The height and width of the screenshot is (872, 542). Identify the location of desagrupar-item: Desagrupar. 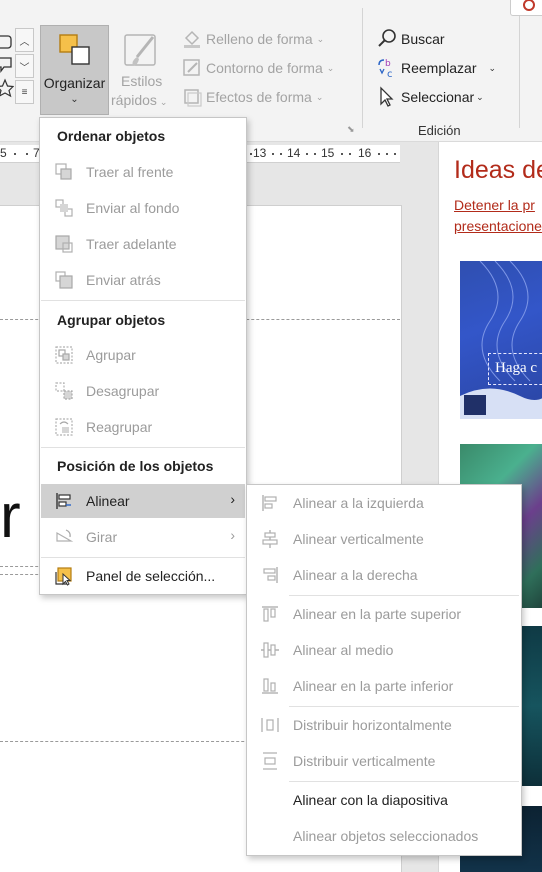
(143, 391).